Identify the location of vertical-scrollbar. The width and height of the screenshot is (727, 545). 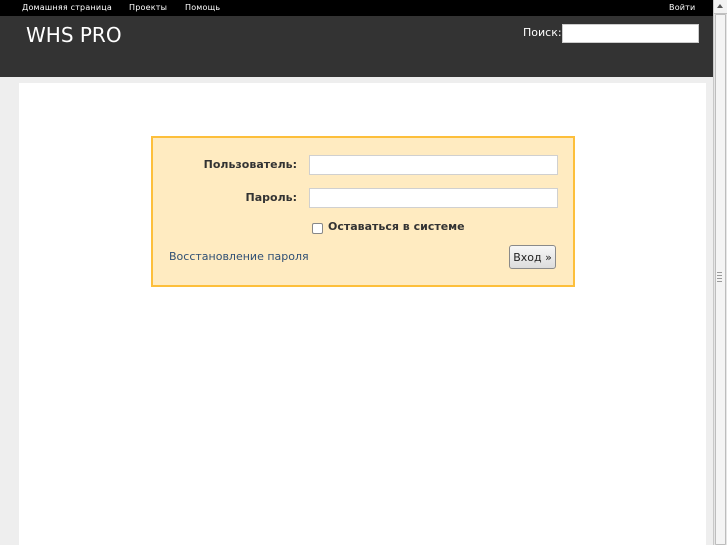
(720, 272).